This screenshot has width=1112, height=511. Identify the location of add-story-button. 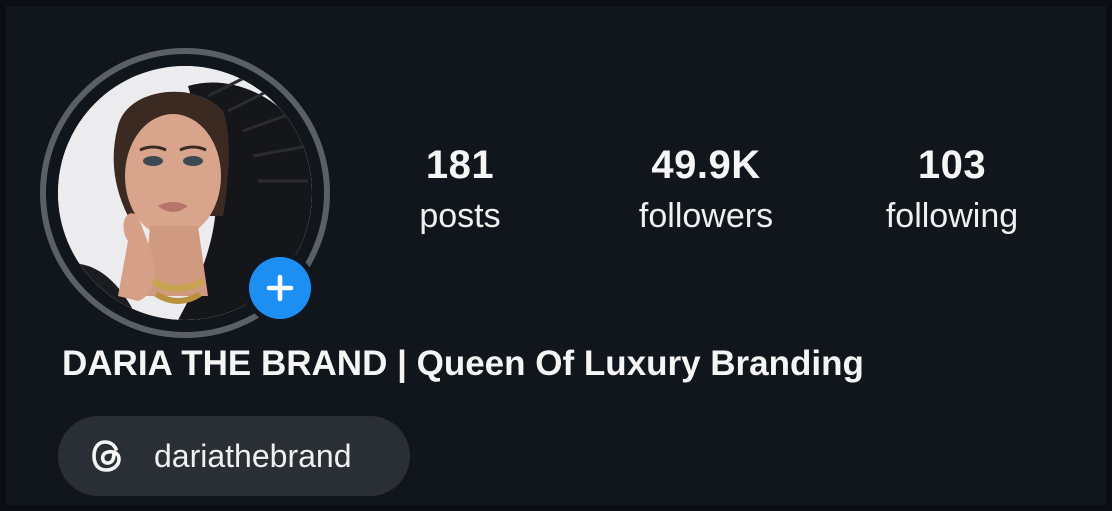
(280, 288).